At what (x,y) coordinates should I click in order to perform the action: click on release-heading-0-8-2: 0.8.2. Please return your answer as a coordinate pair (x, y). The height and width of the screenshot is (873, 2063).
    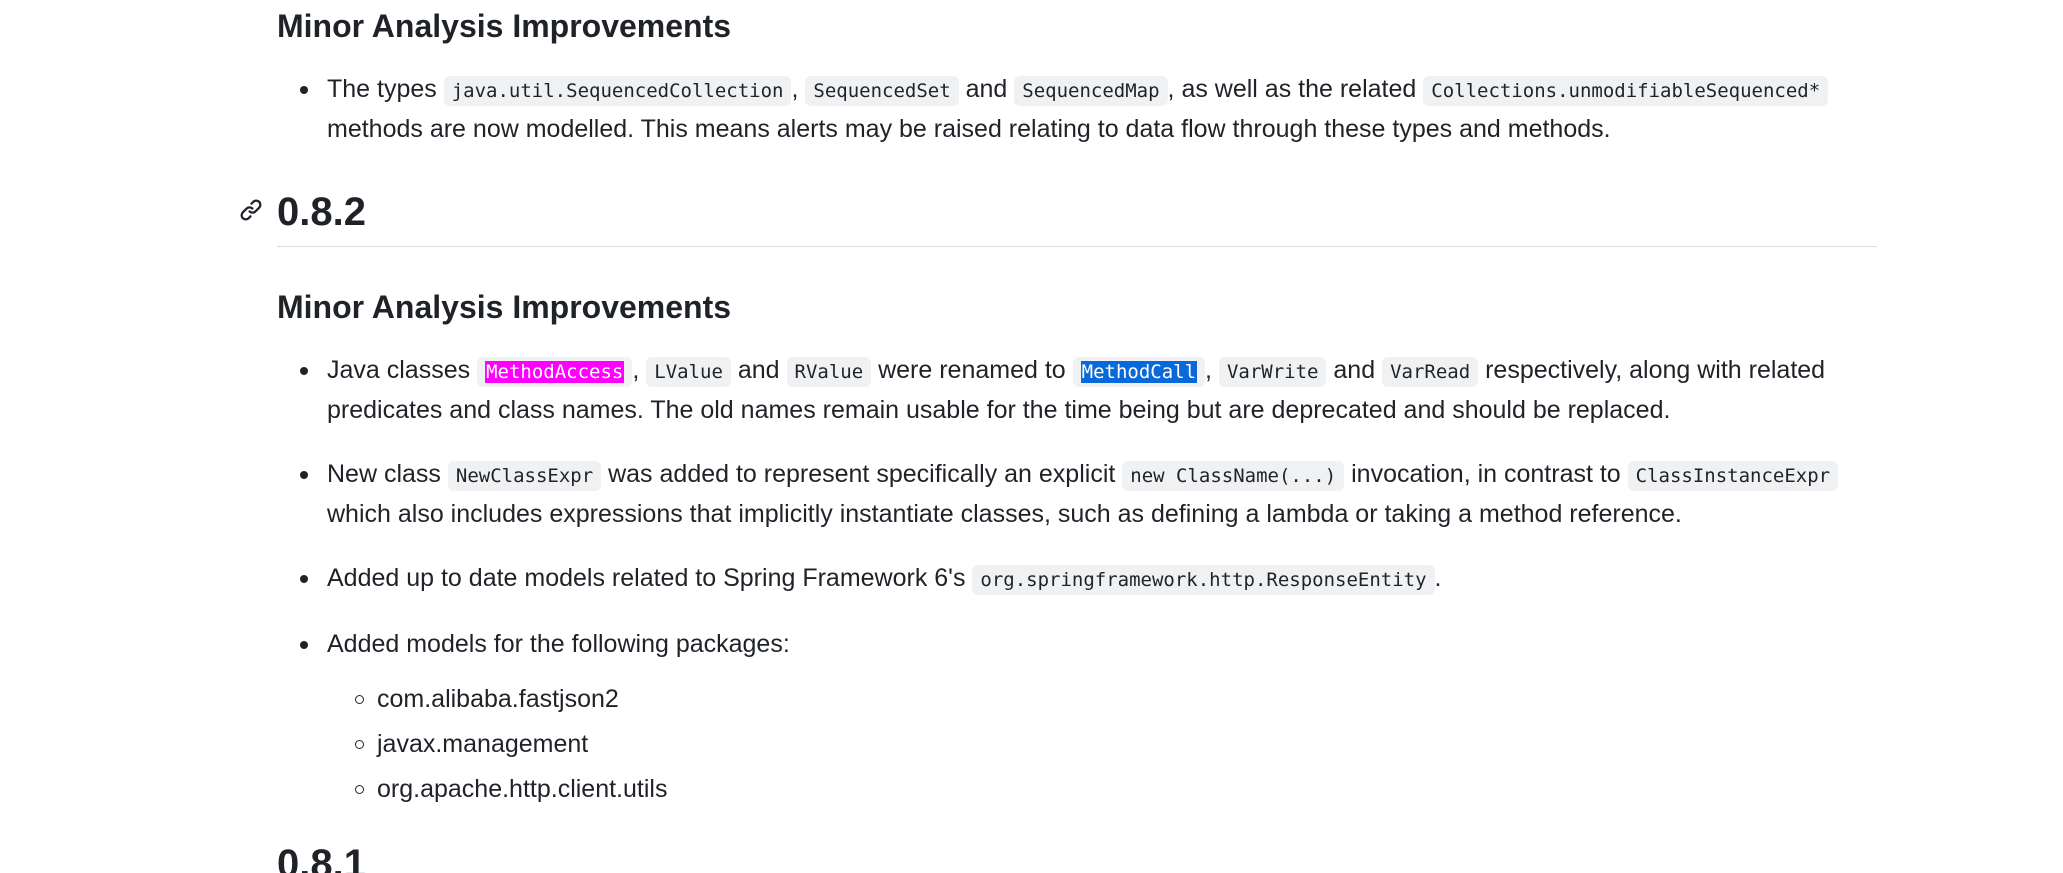
    Looking at the image, I should click on (1058, 215).